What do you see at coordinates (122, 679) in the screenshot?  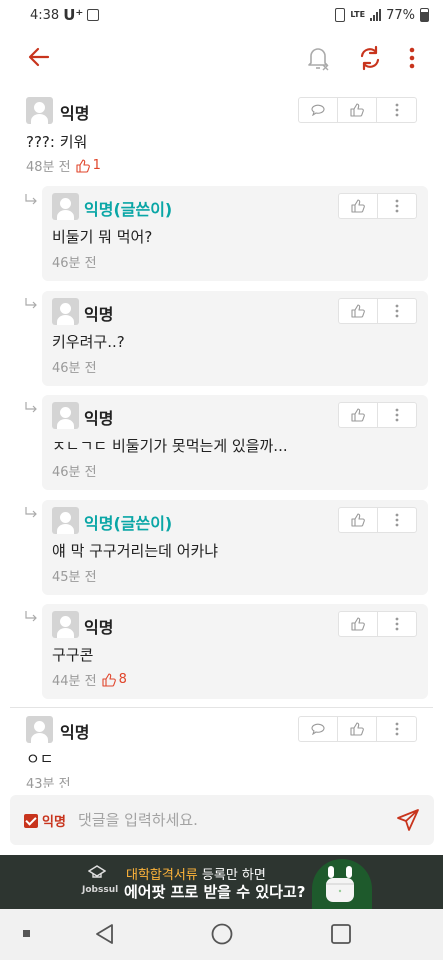 I see `like-count-value: 8` at bounding box center [122, 679].